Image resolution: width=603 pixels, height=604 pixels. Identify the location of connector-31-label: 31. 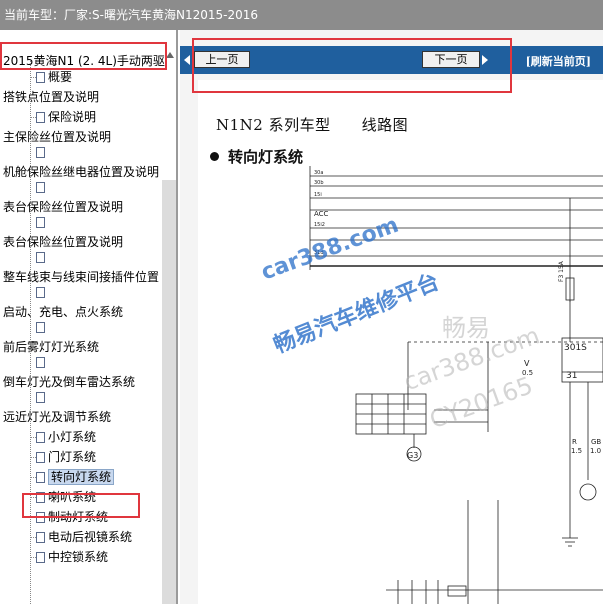
(571, 376).